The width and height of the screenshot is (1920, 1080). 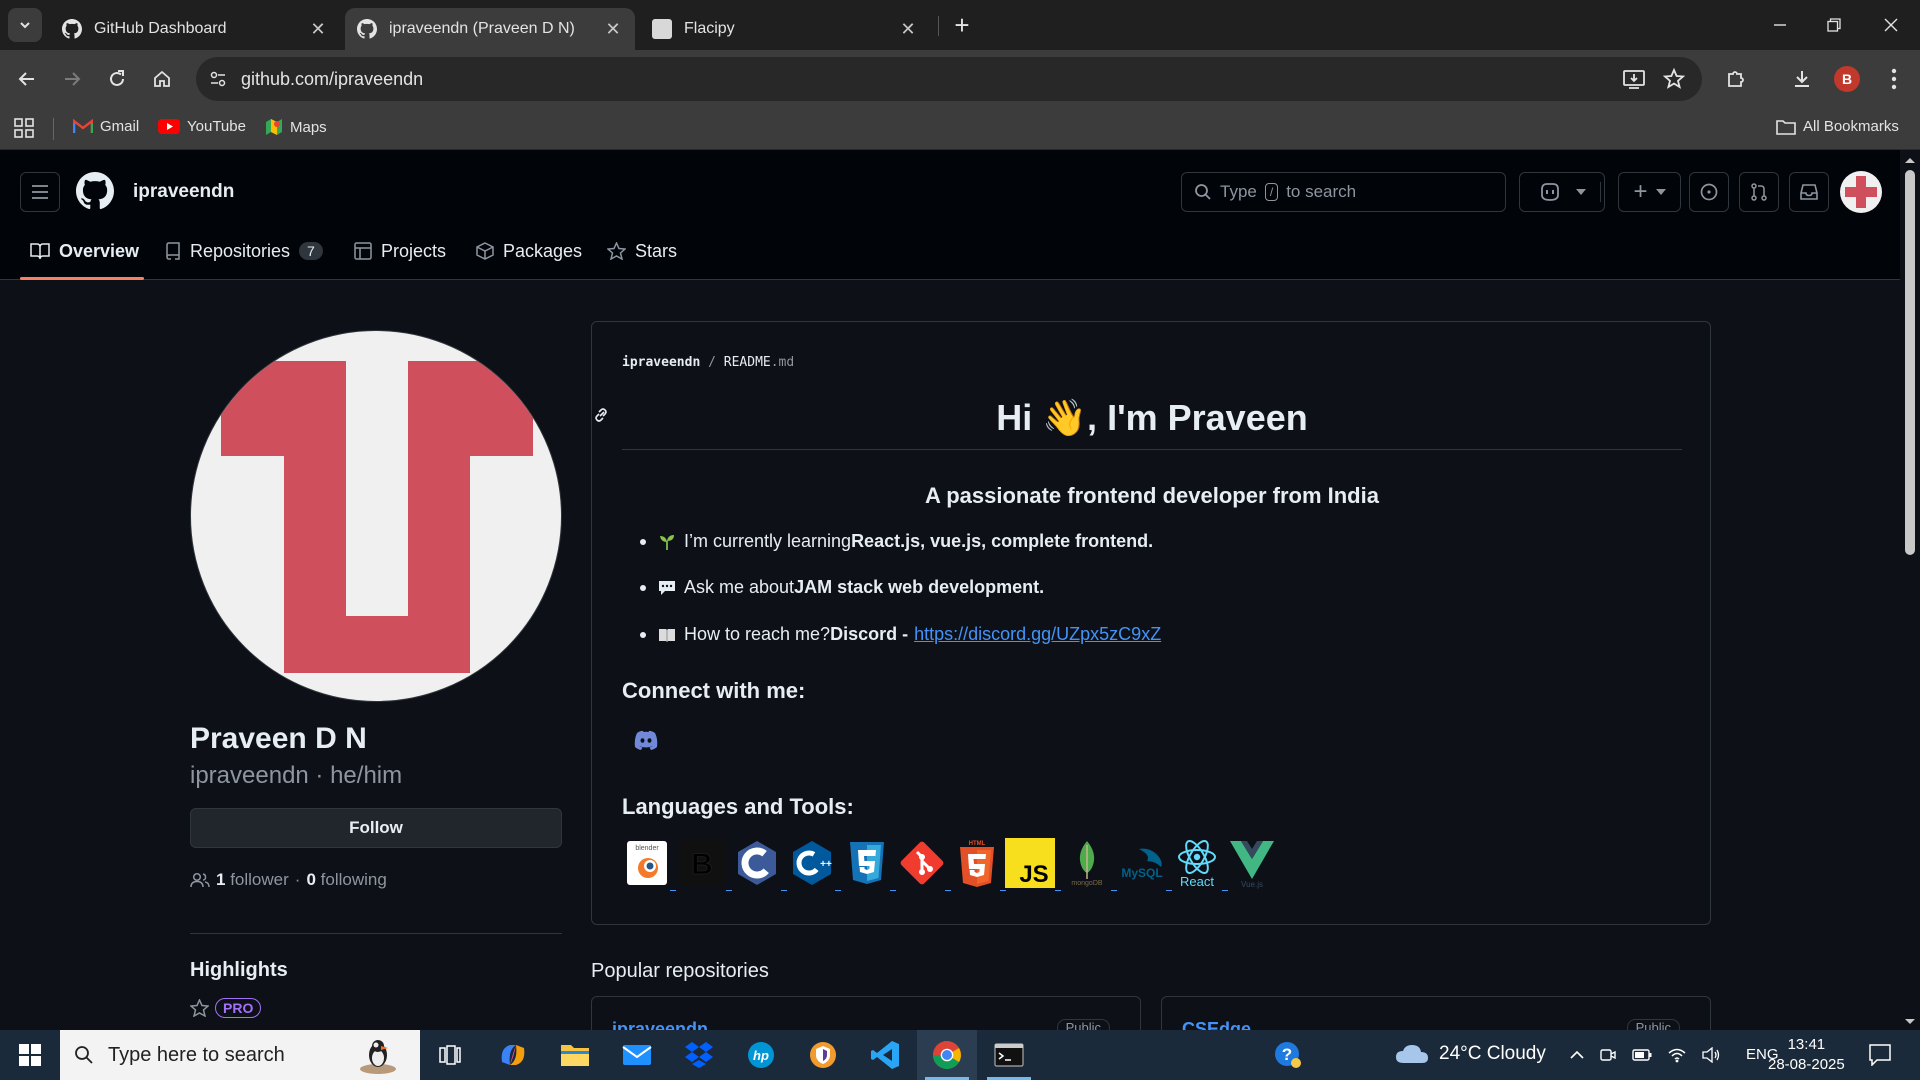 What do you see at coordinates (400, 251) in the screenshot?
I see `tab-projects: Projects` at bounding box center [400, 251].